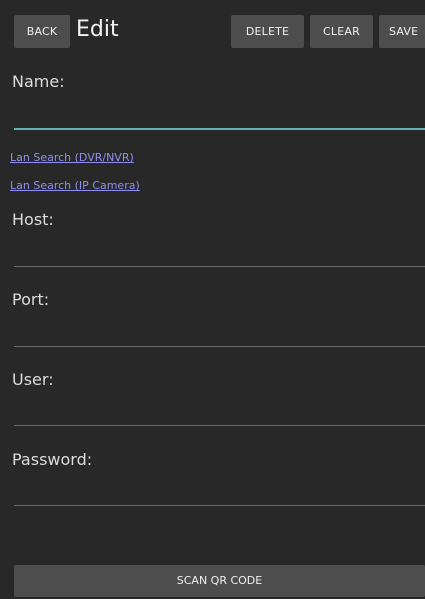  I want to click on lan-search-dvr-link: Lan Search (DVR/NVR), so click(72, 158).